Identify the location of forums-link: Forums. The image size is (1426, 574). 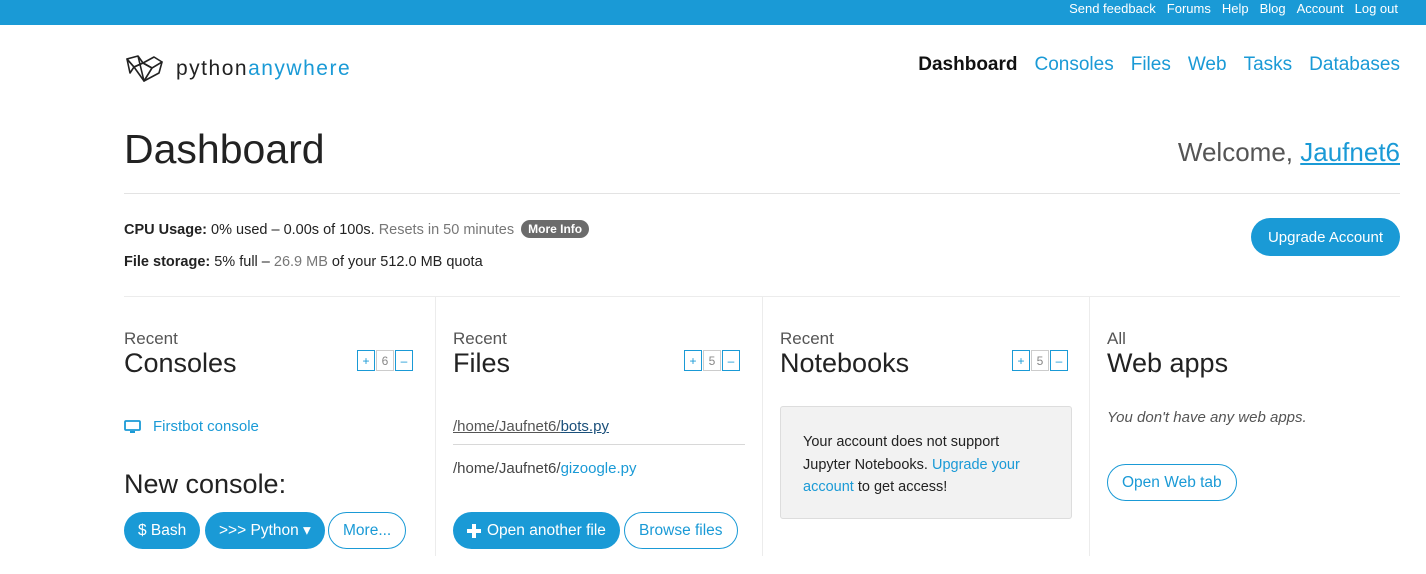
(1189, 9).